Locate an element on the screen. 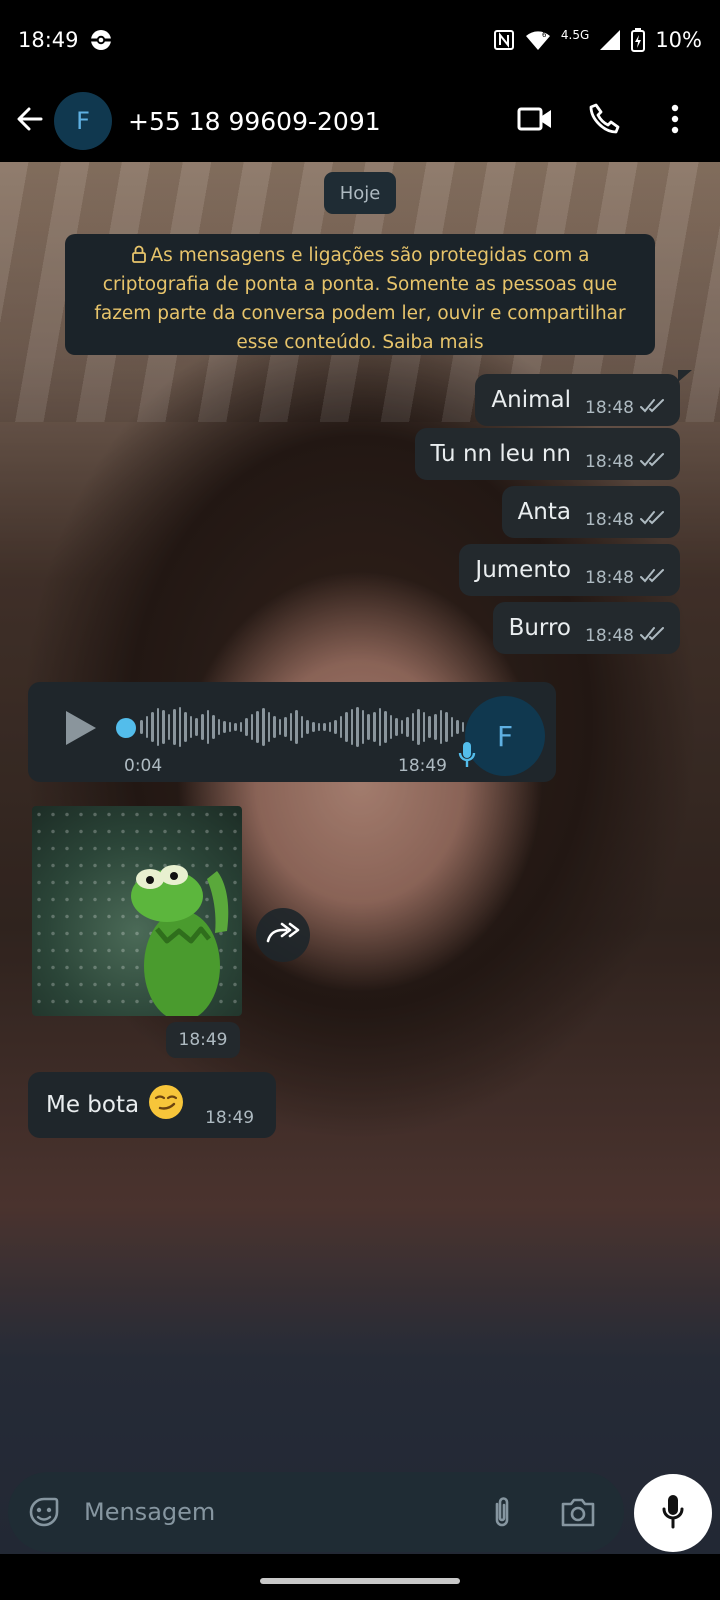 Image resolution: width=720 pixels, height=1600 pixels. record-voice-button is located at coordinates (673, 1513).